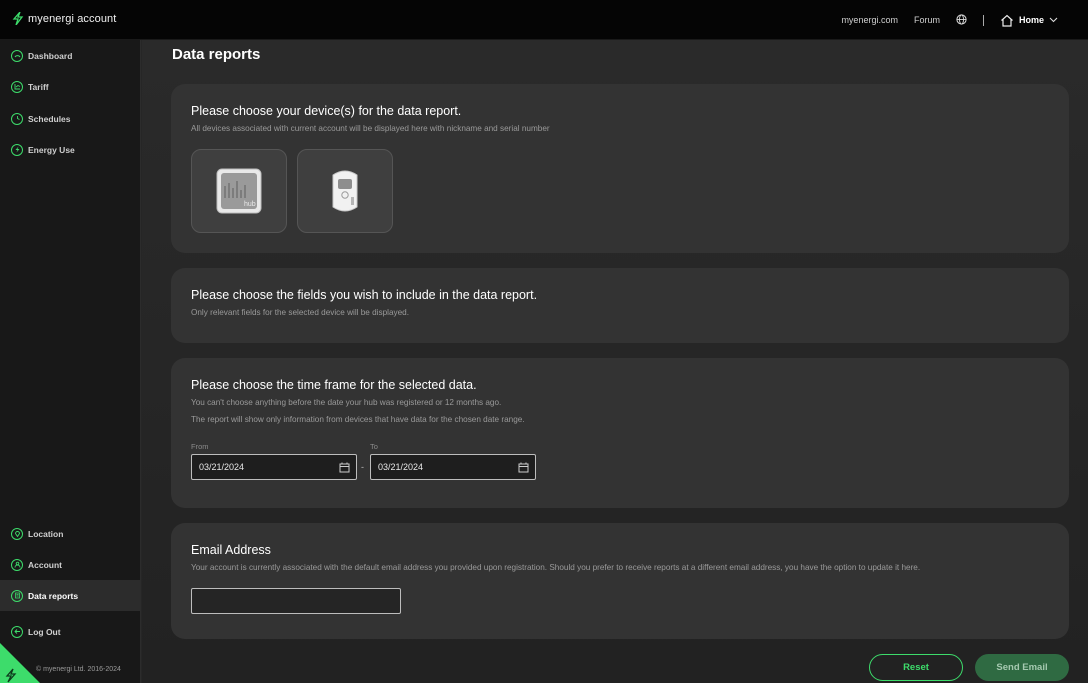 This screenshot has width=1088, height=683. I want to click on svg-text: hub, so click(250, 204).